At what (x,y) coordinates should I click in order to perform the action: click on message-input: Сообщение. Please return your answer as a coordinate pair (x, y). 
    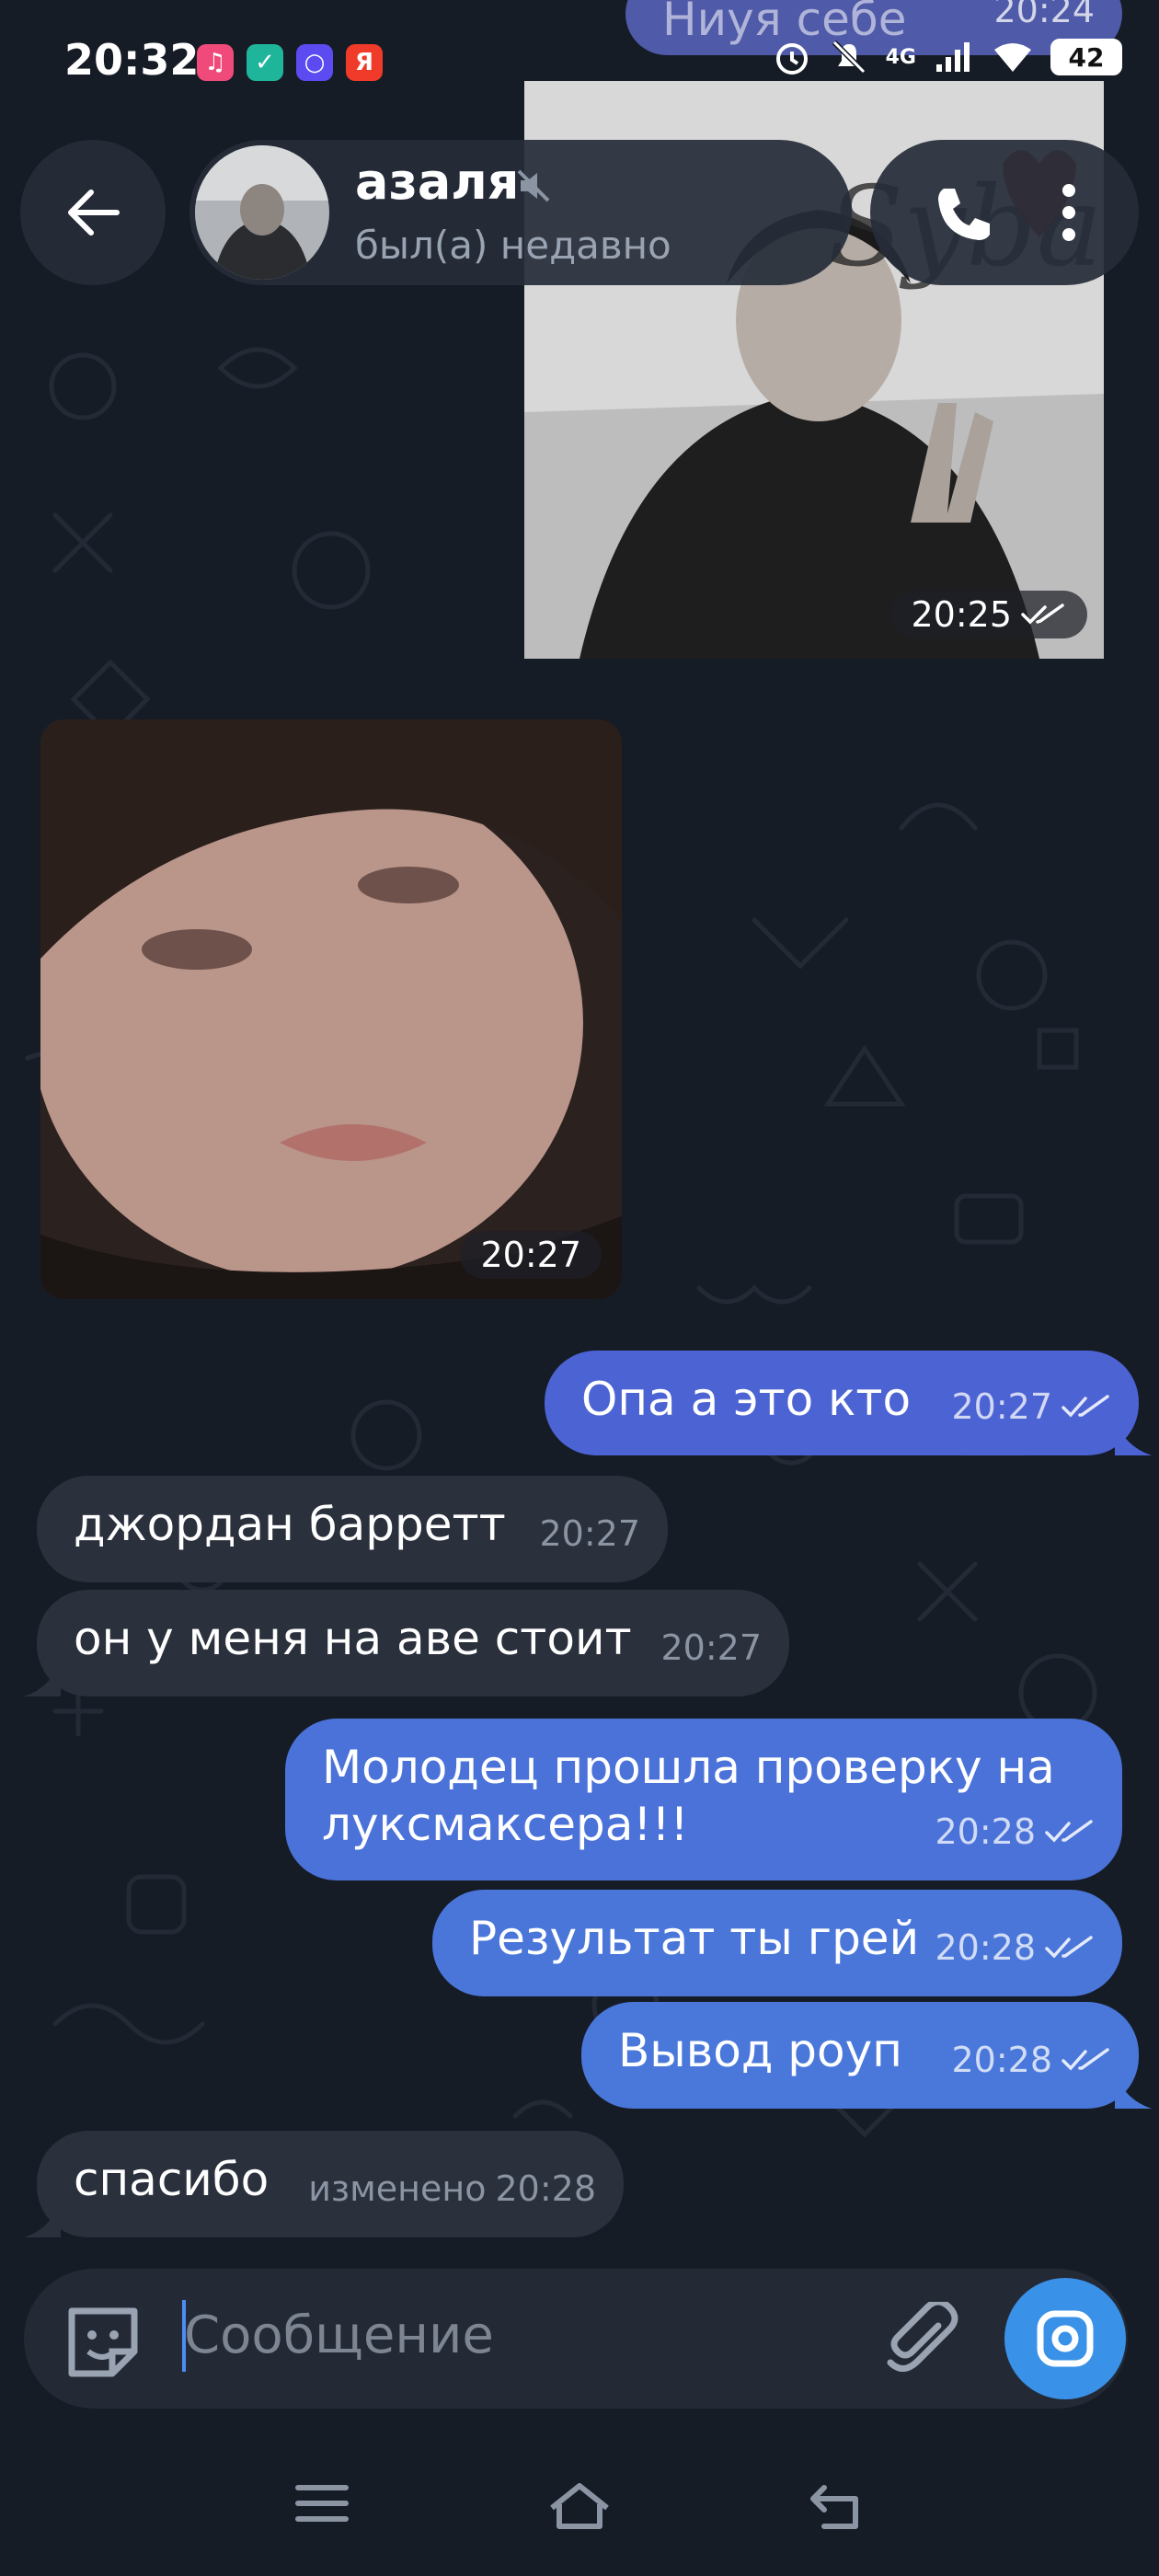
    Looking at the image, I should click on (339, 2335).